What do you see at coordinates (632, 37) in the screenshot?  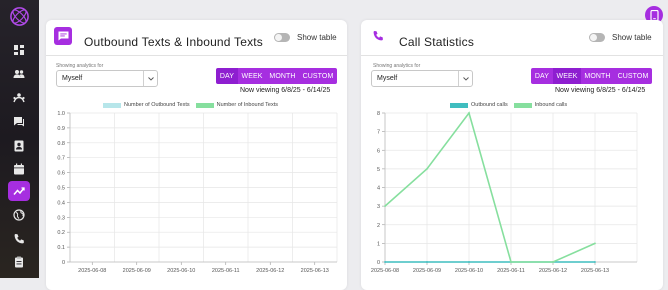 I see `calls-show-table-label: Show table` at bounding box center [632, 37].